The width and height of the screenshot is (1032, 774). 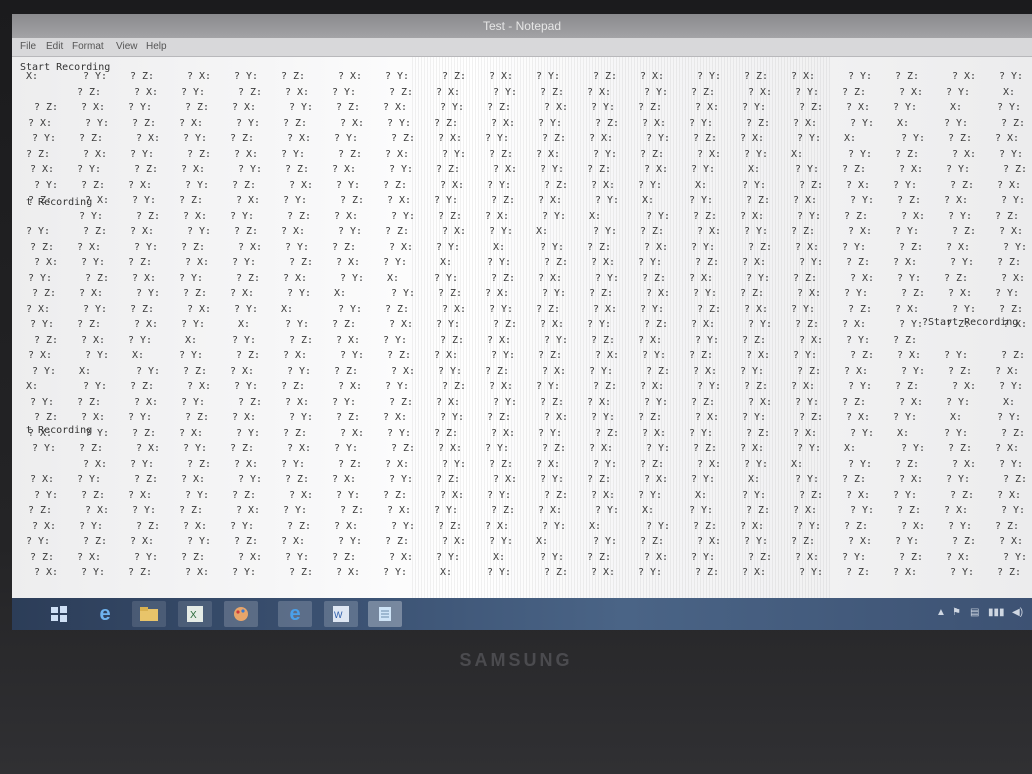 What do you see at coordinates (241, 614) in the screenshot?
I see `paint-icon` at bounding box center [241, 614].